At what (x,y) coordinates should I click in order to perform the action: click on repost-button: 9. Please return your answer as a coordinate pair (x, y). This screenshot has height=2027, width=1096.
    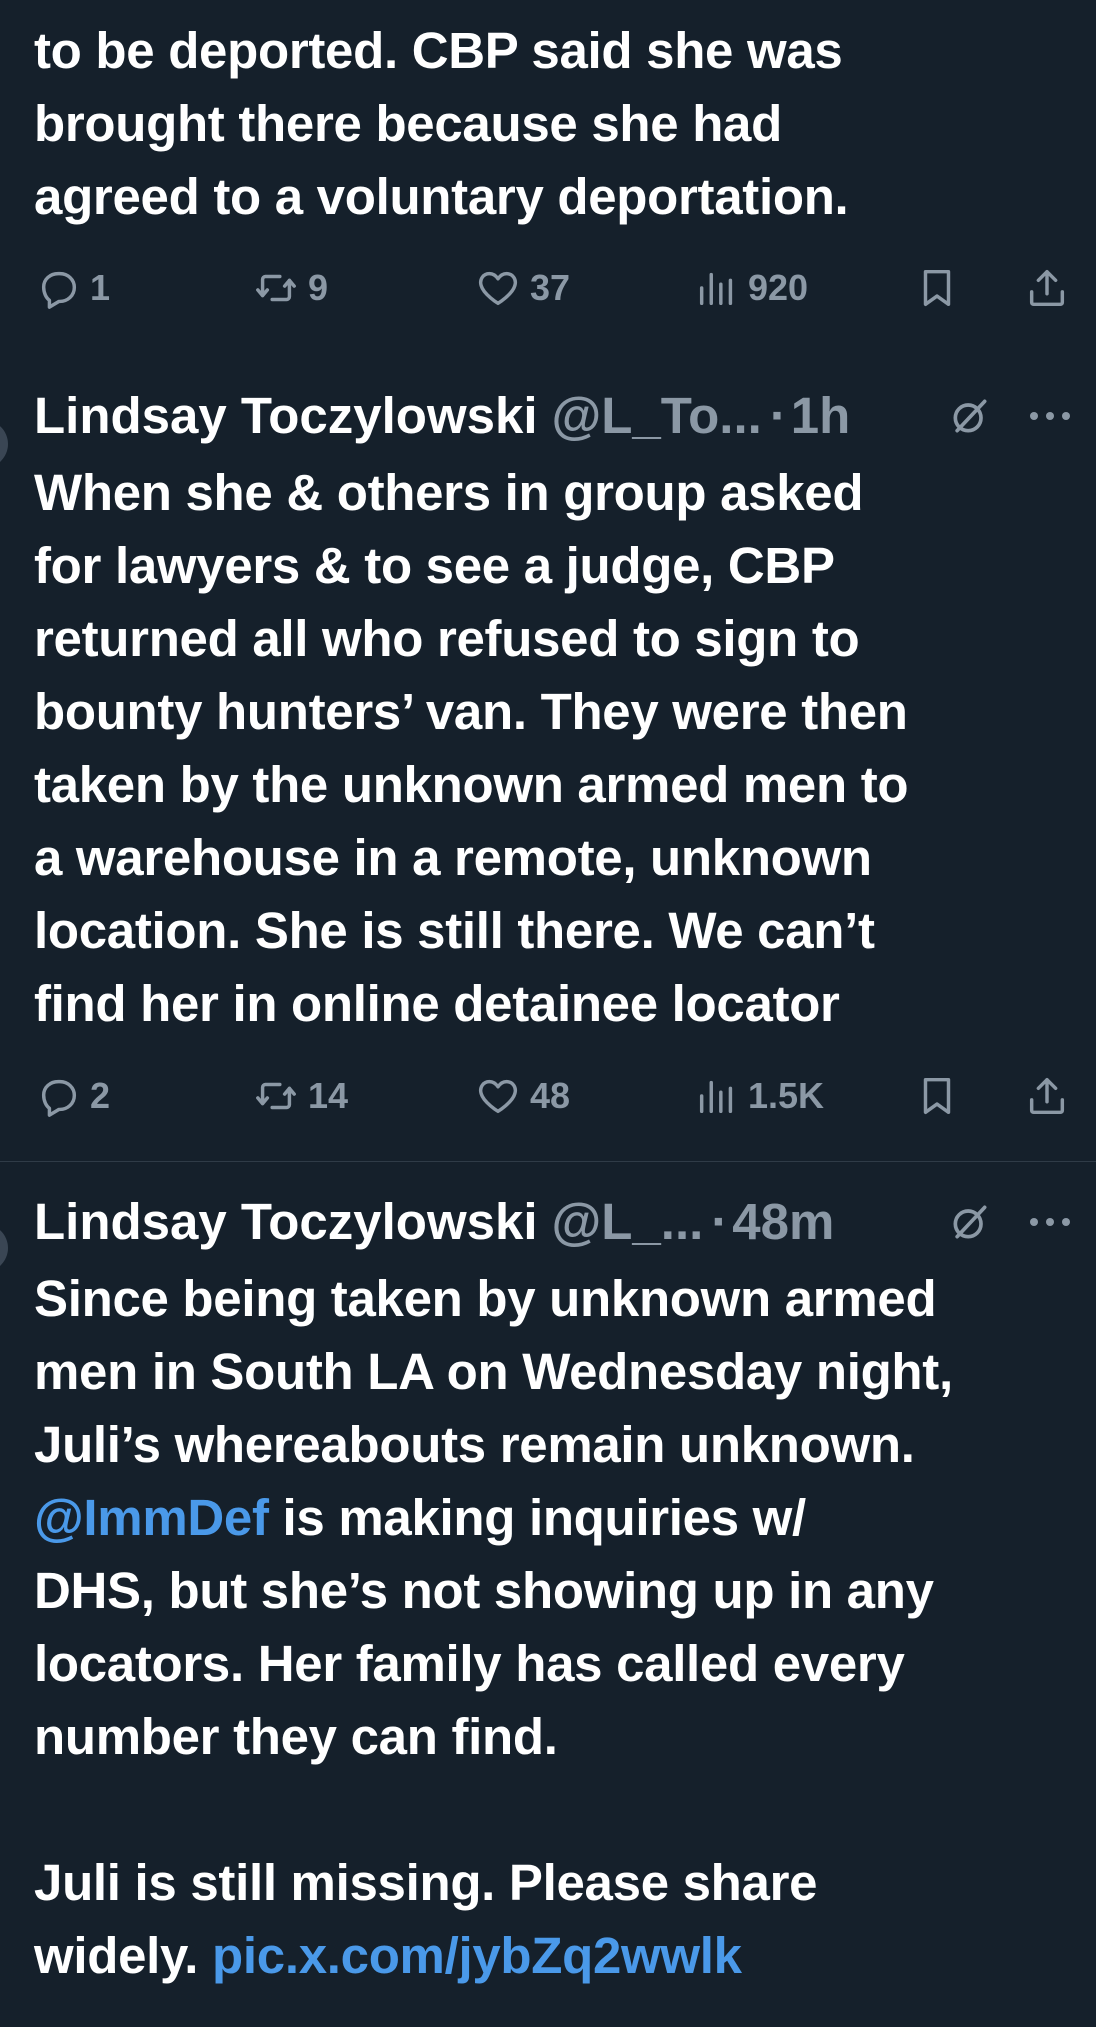
    Looking at the image, I should click on (290, 288).